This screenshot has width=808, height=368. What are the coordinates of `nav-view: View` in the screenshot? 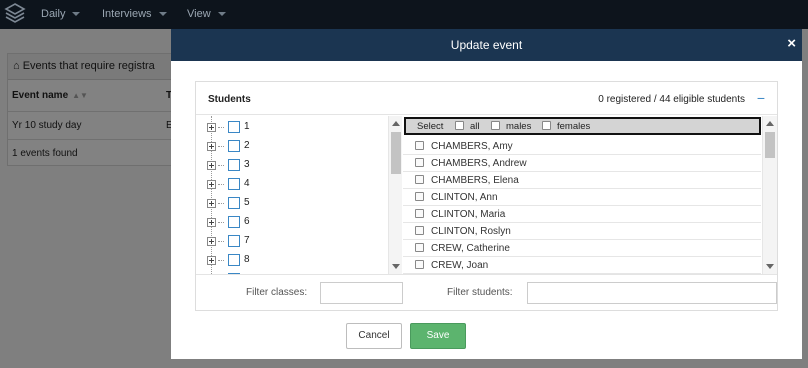 It's located at (206, 14).